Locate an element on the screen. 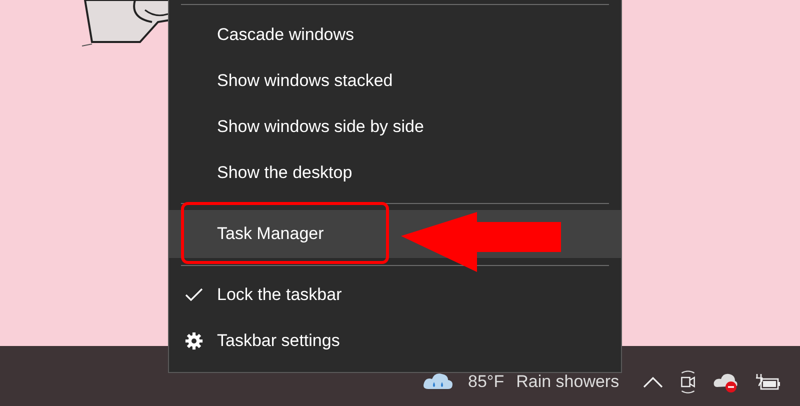 The image size is (800, 406). camera-icon is located at coordinates (688, 382).